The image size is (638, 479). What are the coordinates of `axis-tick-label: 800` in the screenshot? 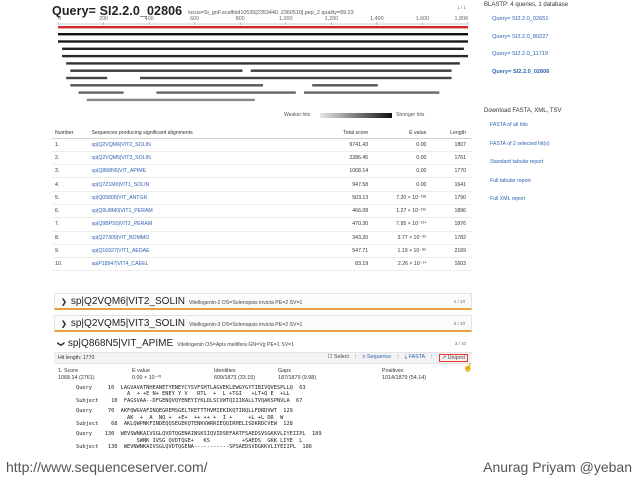 It's located at (240, 19).